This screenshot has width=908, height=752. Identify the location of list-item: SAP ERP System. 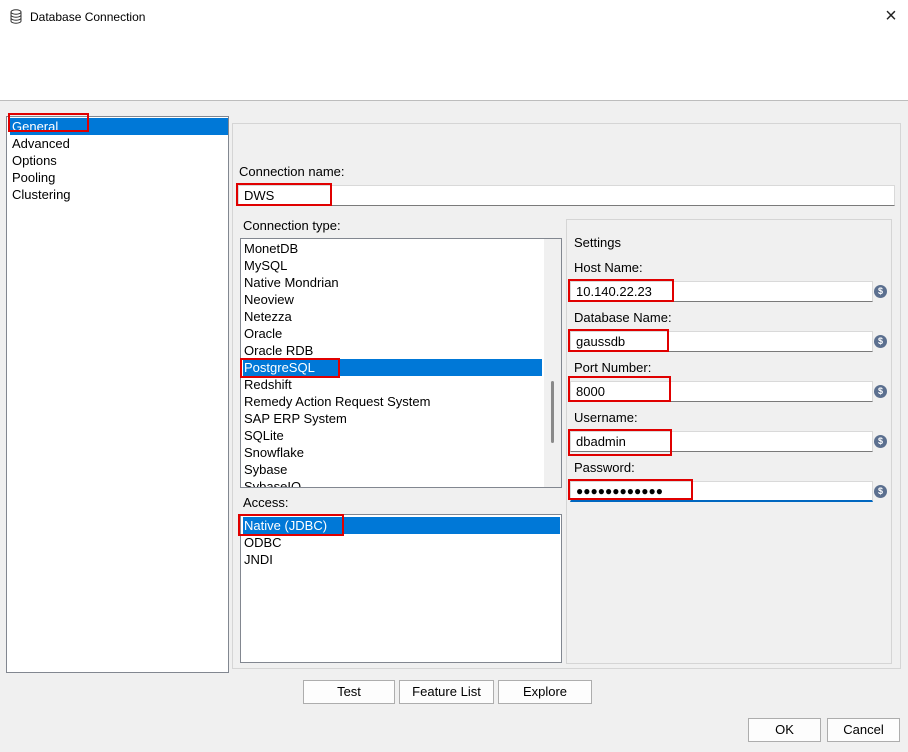
(392, 418).